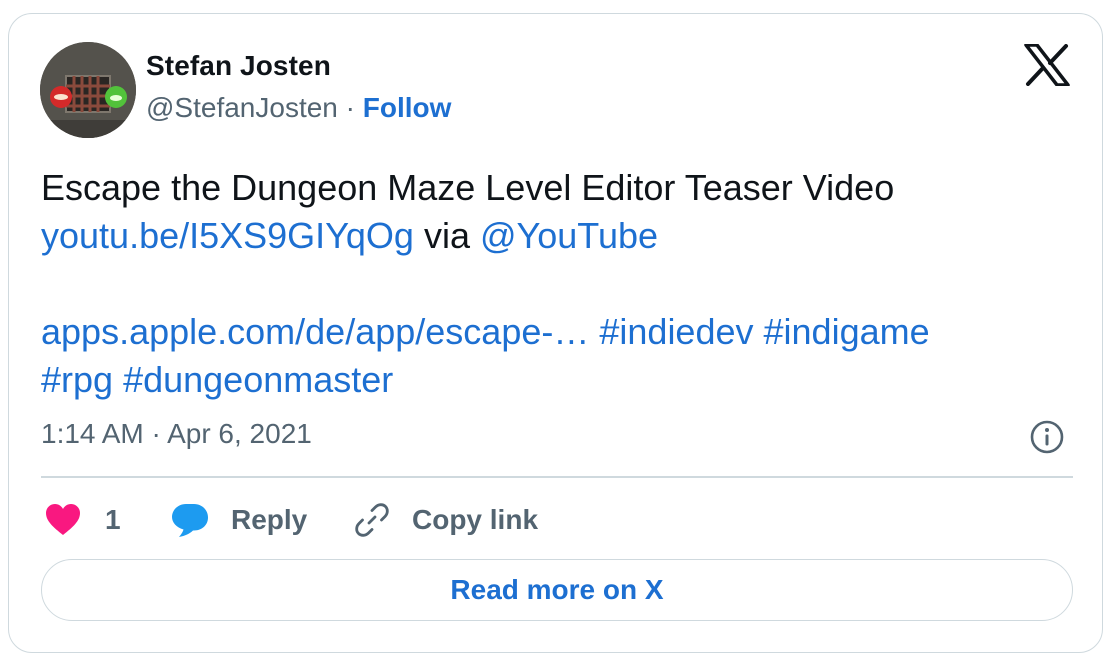  I want to click on via-text: via, so click(446, 235).